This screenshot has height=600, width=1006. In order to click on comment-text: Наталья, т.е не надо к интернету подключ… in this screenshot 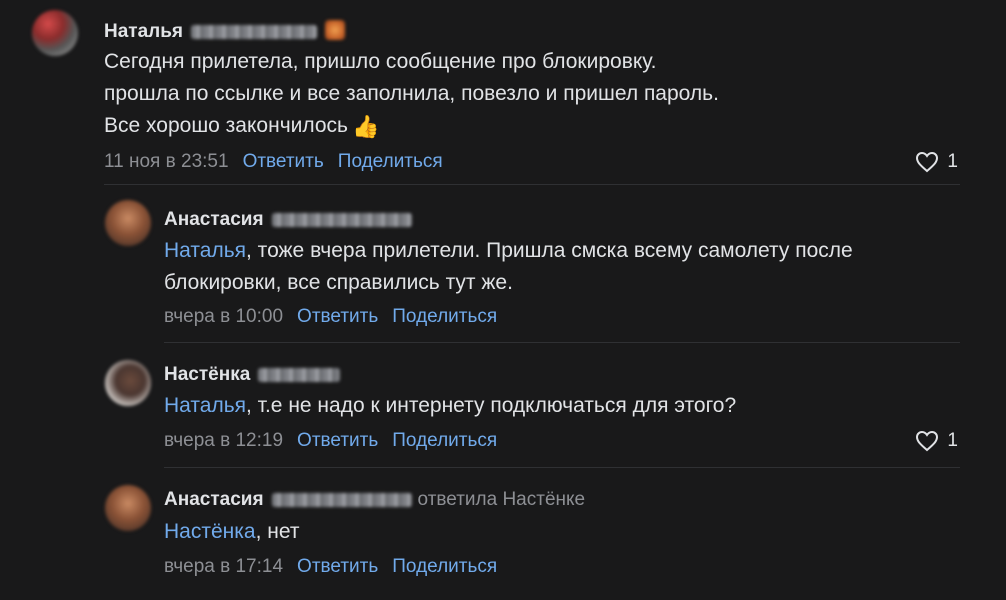, I will do `click(450, 406)`.